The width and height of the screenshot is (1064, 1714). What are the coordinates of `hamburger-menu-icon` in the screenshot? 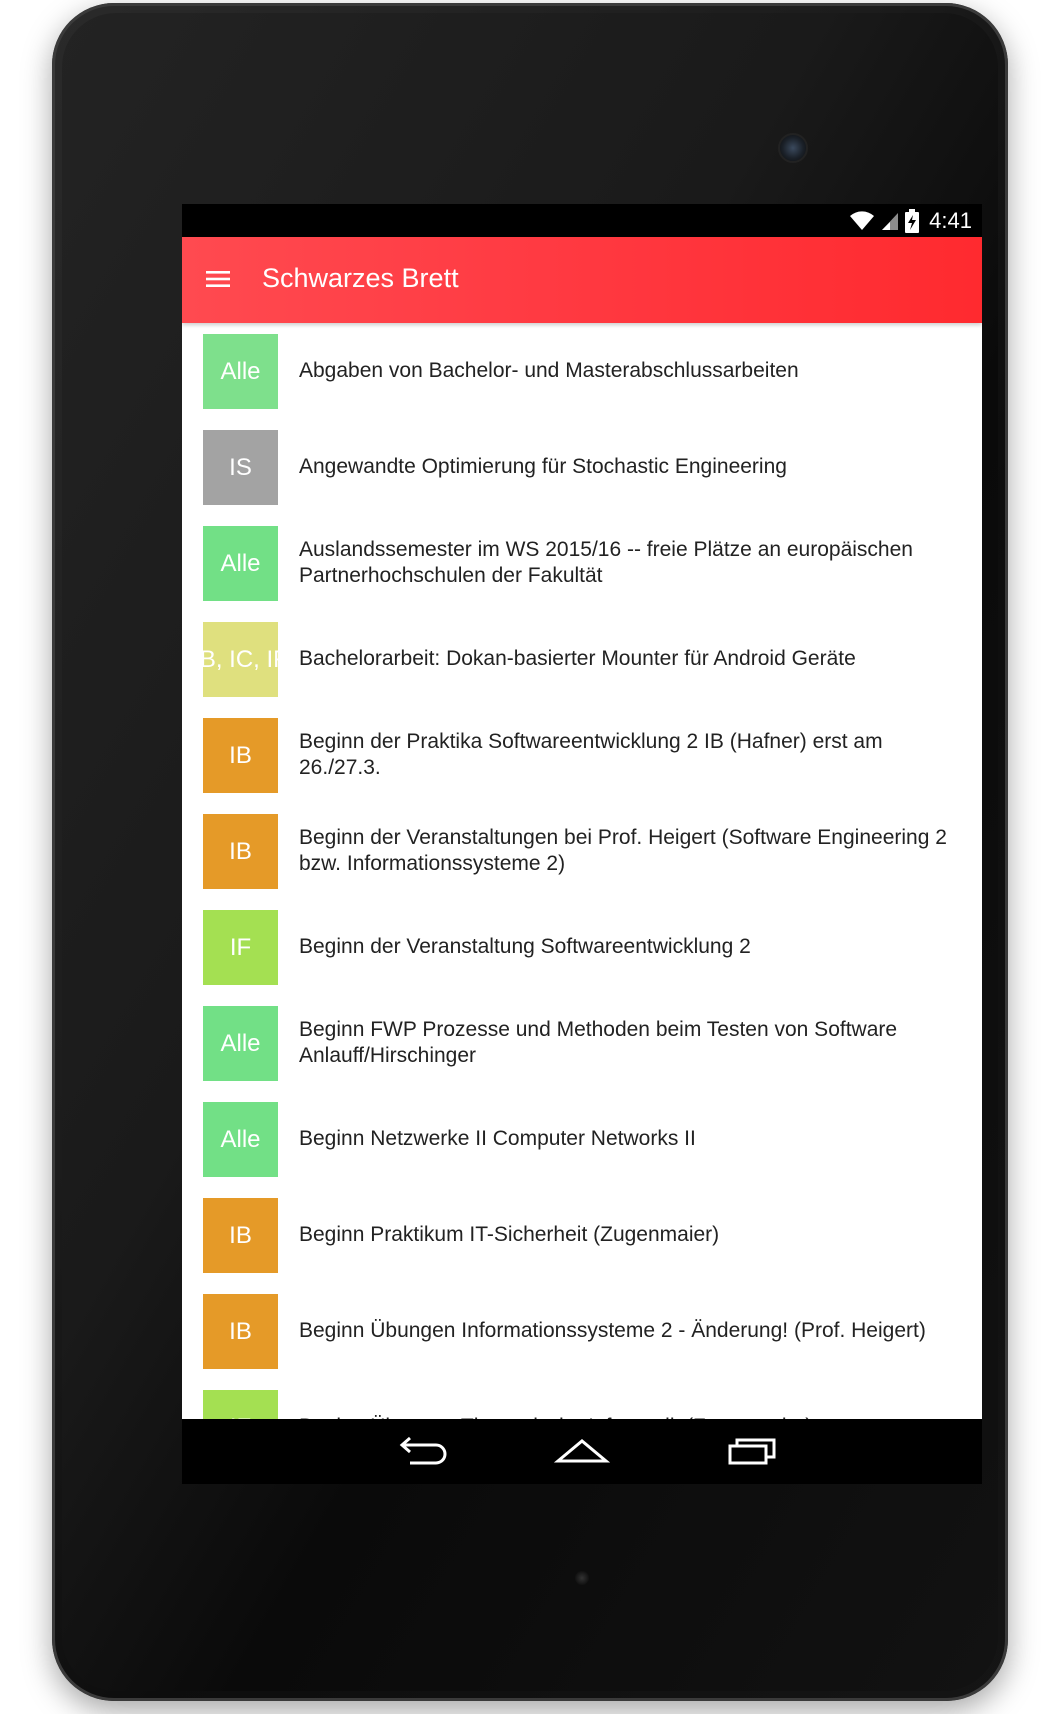 It's located at (218, 279).